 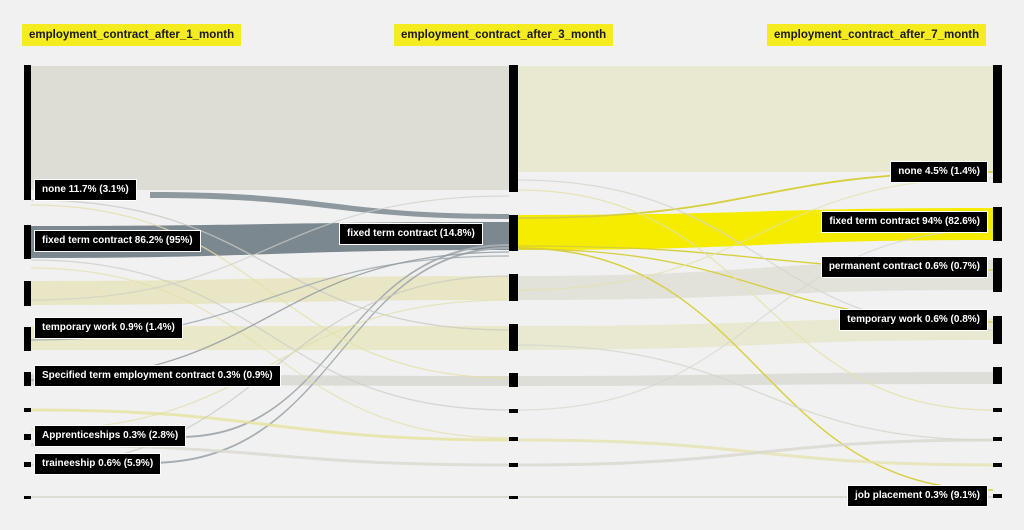 What do you see at coordinates (877, 35) in the screenshot?
I see `axis-label-month-7: employment_contract_after_7_month` at bounding box center [877, 35].